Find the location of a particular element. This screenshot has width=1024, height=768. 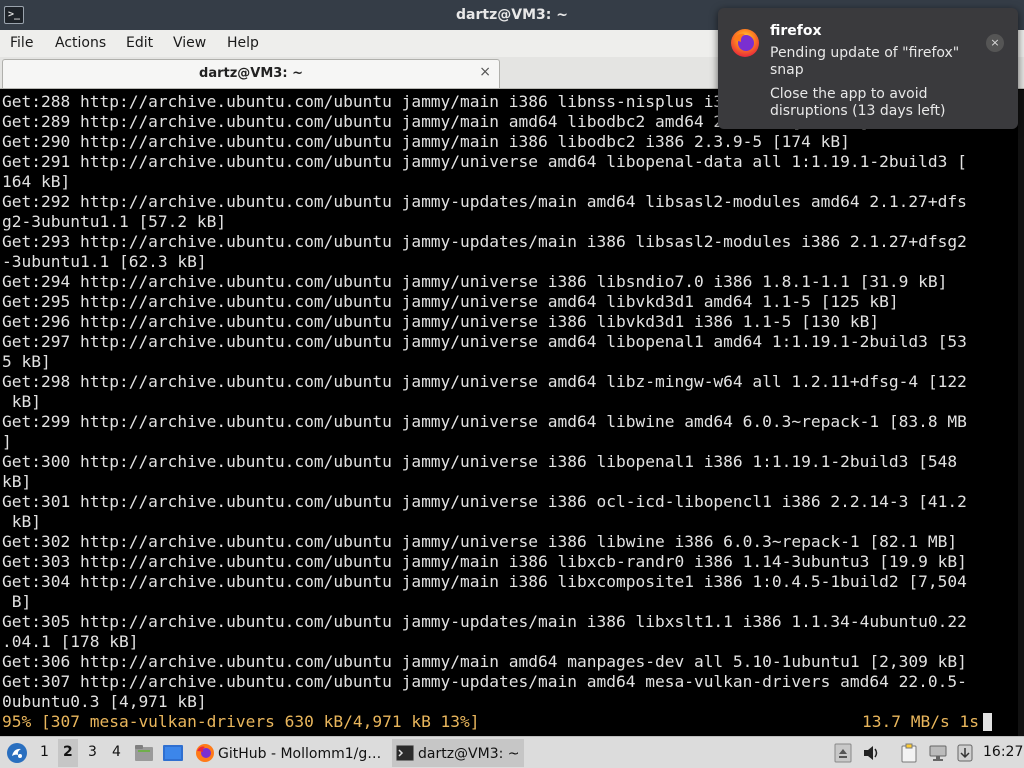

clipboard-icon is located at coordinates (909, 753).